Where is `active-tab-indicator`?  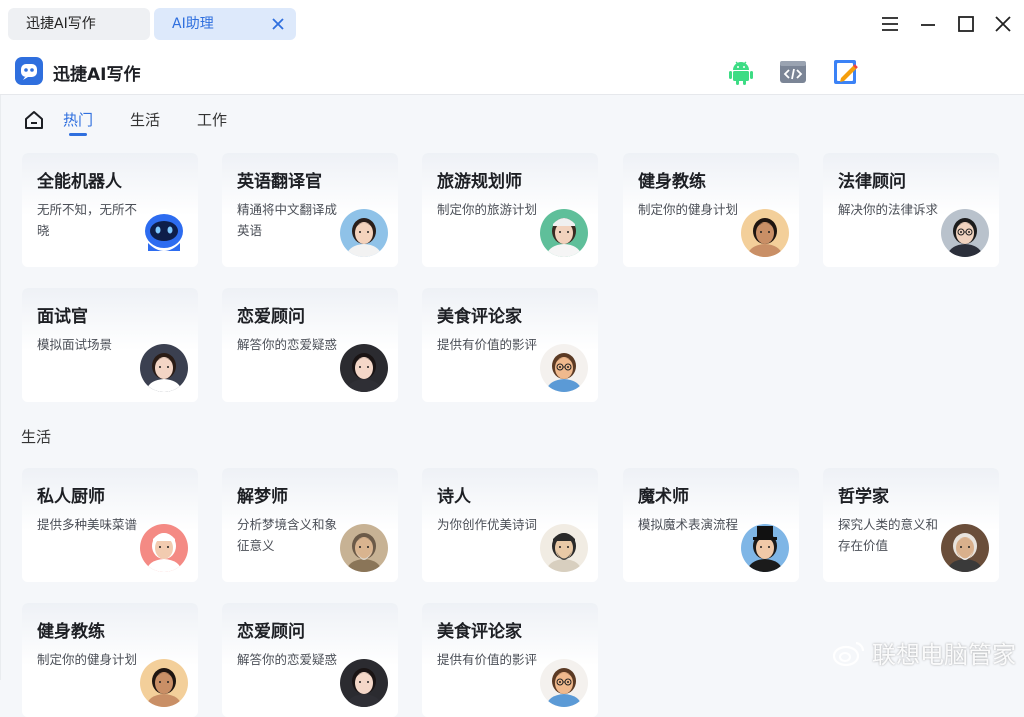
active-tab-indicator is located at coordinates (78, 134).